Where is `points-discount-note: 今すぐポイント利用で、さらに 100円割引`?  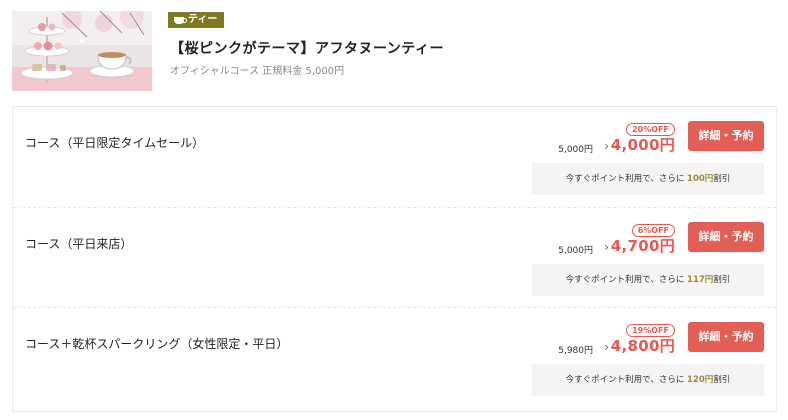 points-discount-note: 今すぐポイント利用で、さらに 100円割引 is located at coordinates (648, 179).